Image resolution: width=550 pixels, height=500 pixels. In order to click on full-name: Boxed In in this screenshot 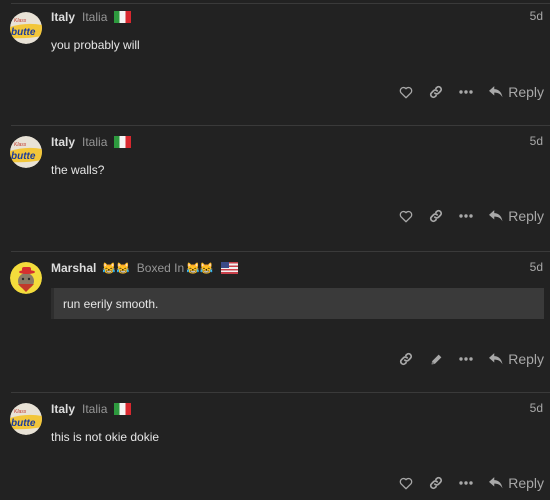, I will do `click(160, 268)`.